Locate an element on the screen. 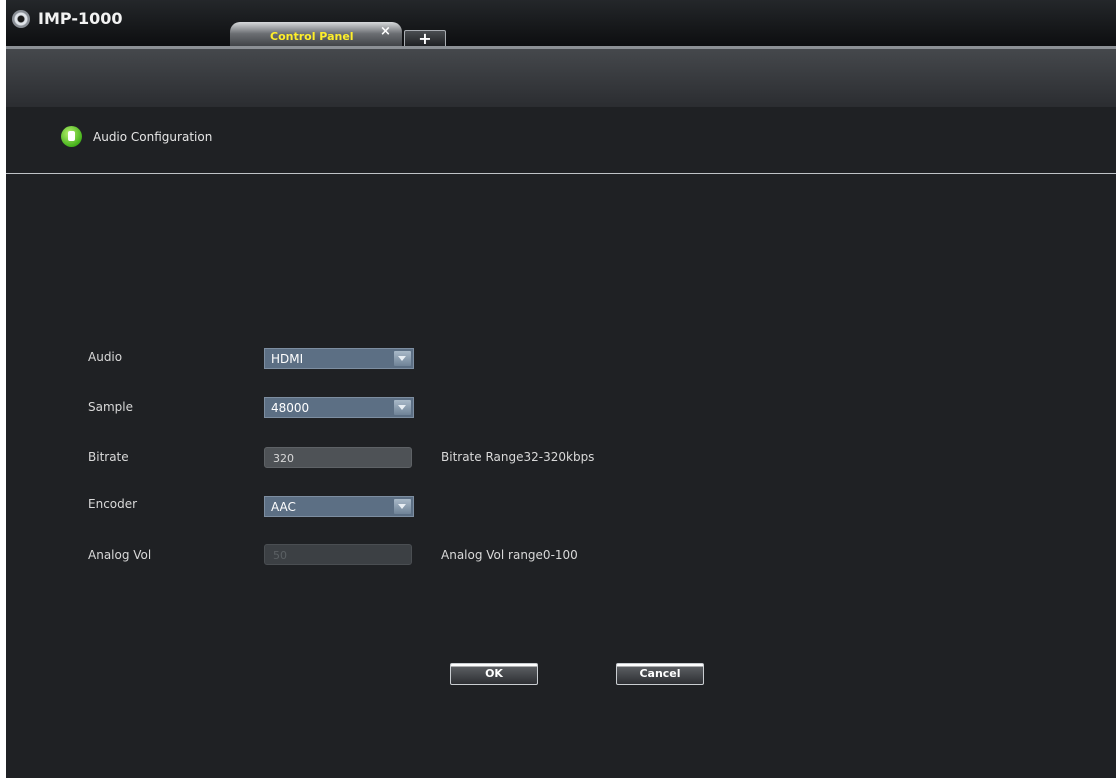 Image resolution: width=1116 pixels, height=778 pixels. sample-label: Sample is located at coordinates (110, 407).